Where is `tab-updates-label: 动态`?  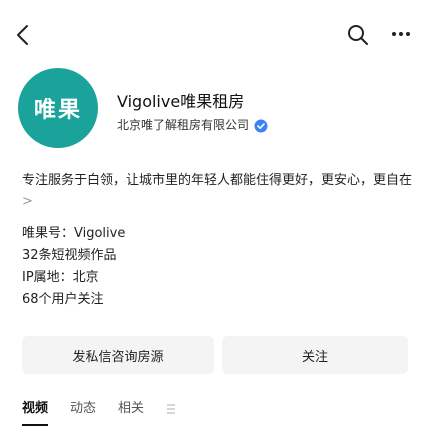
tab-updates-label: 动态 is located at coordinates (83, 408).